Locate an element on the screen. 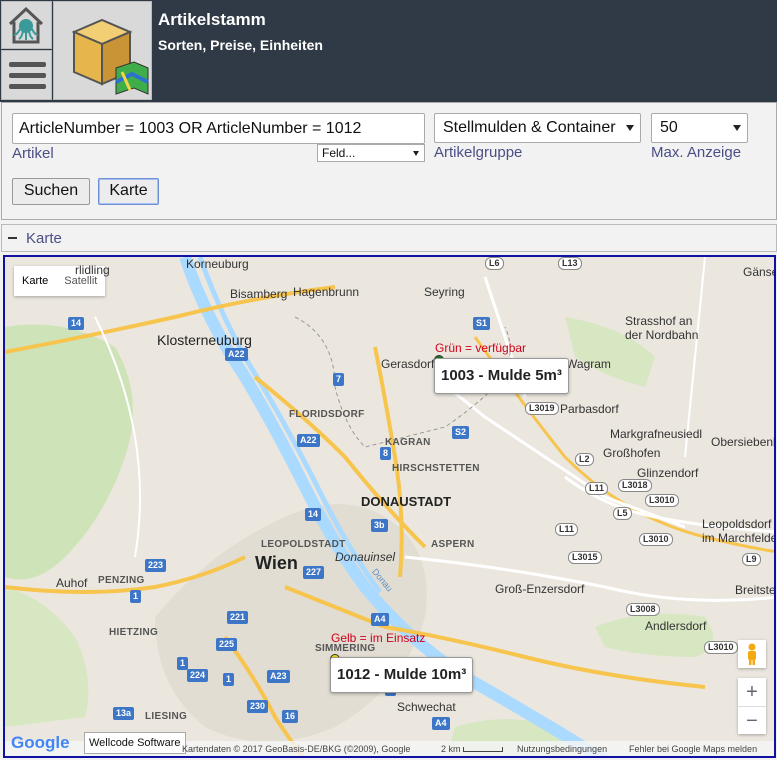 This screenshot has height=760, width=777. road-shield: L11 is located at coordinates (567, 529).